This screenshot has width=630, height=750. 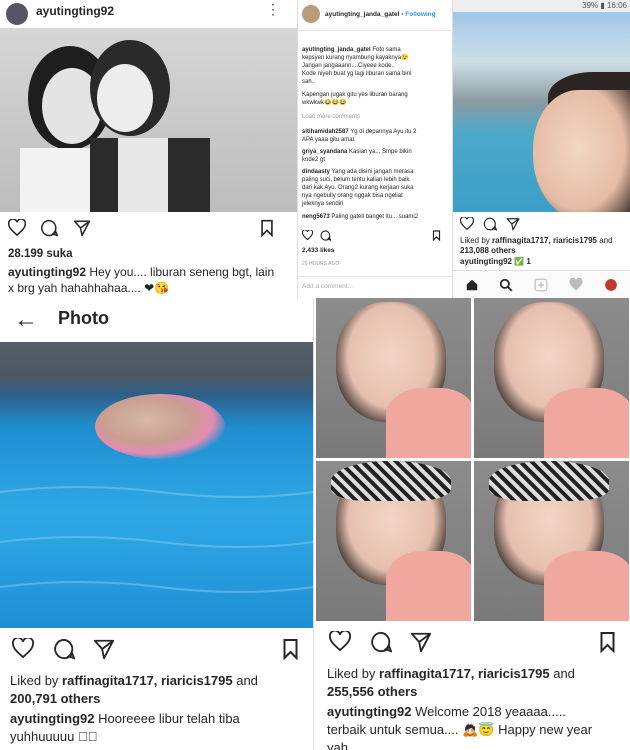 What do you see at coordinates (54, 736) in the screenshot?
I see `caption-line-2: yuhhuuuuu ❤🏻` at bounding box center [54, 736].